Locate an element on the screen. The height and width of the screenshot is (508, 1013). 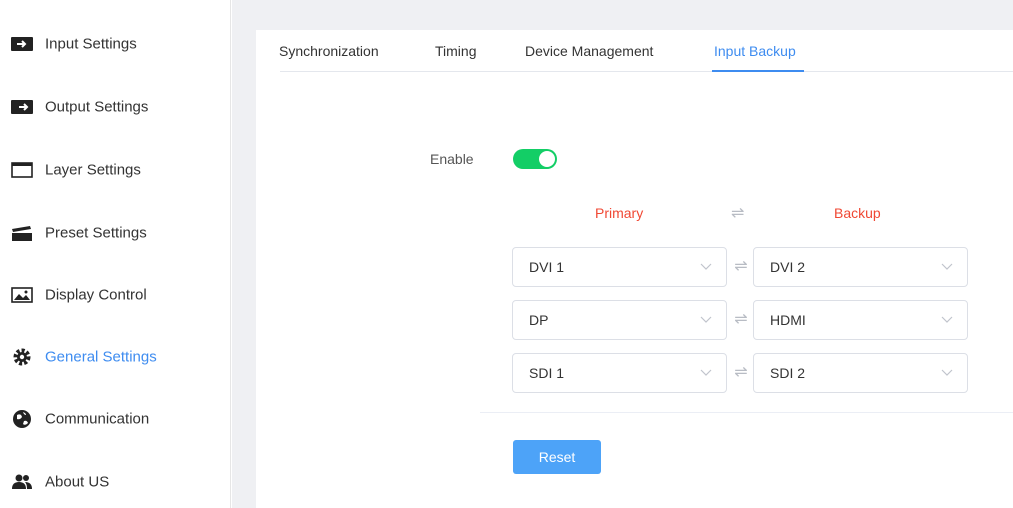
sidebar-item-label: Preset Settings is located at coordinates (96, 233).